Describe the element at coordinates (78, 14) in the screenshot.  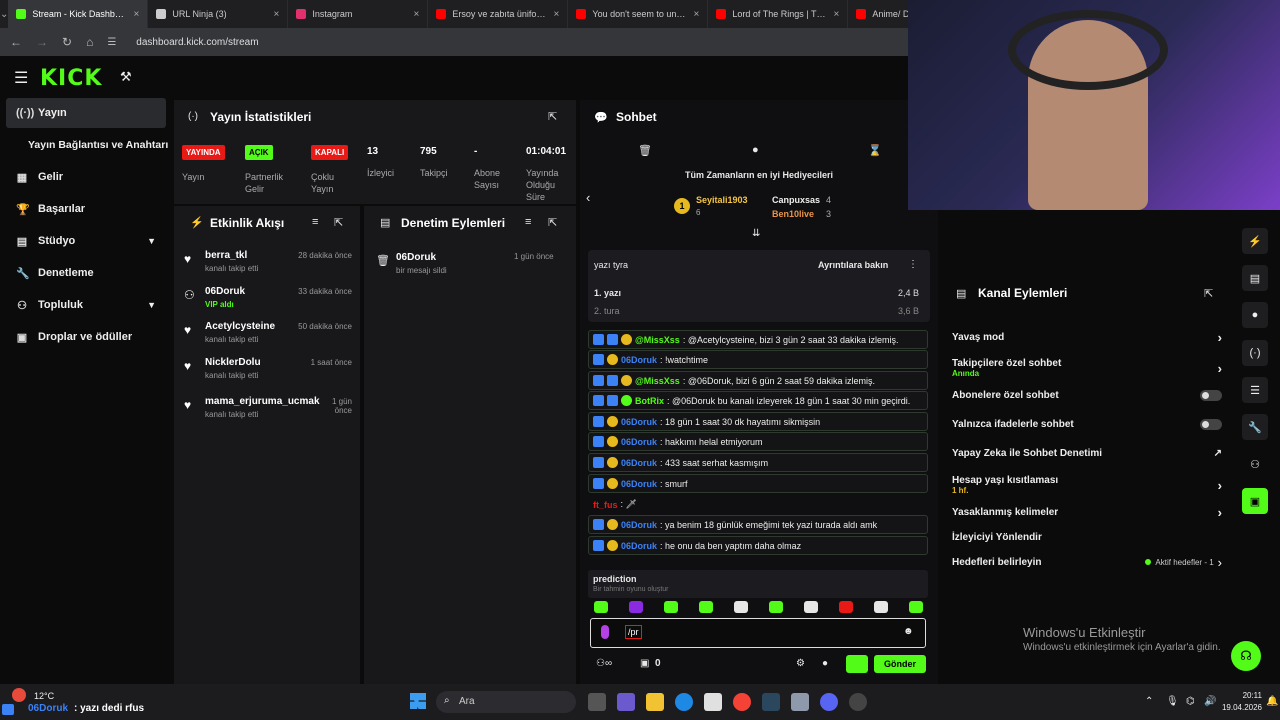
I see `browser-tab: Stream - Kick Dashboard ×` at that location.